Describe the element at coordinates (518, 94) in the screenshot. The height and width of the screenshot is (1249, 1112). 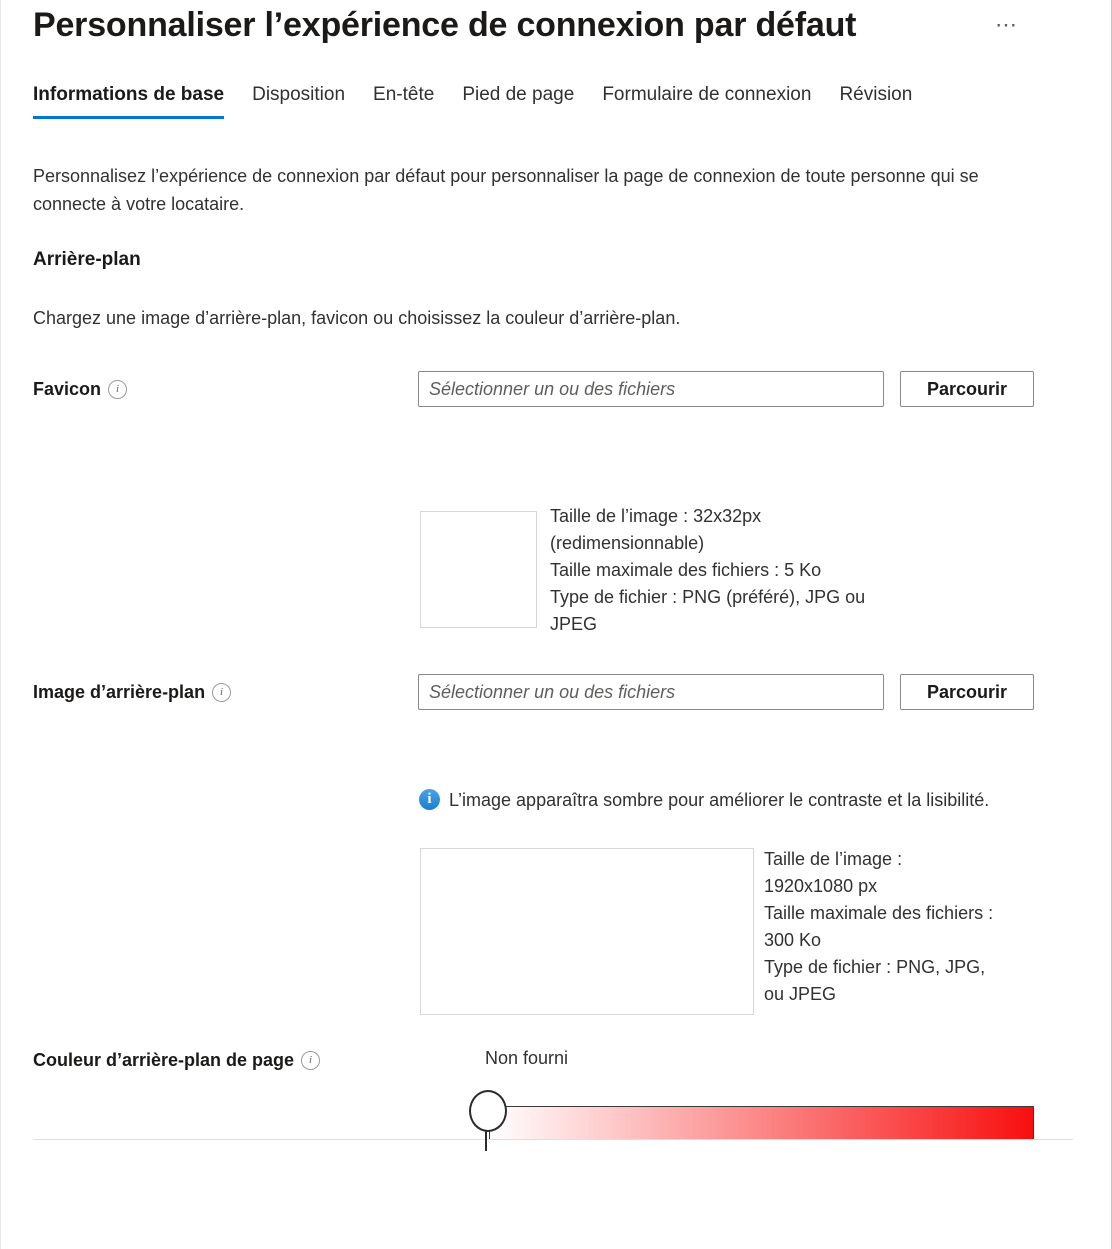
I see `tab-label: Pied de page` at that location.